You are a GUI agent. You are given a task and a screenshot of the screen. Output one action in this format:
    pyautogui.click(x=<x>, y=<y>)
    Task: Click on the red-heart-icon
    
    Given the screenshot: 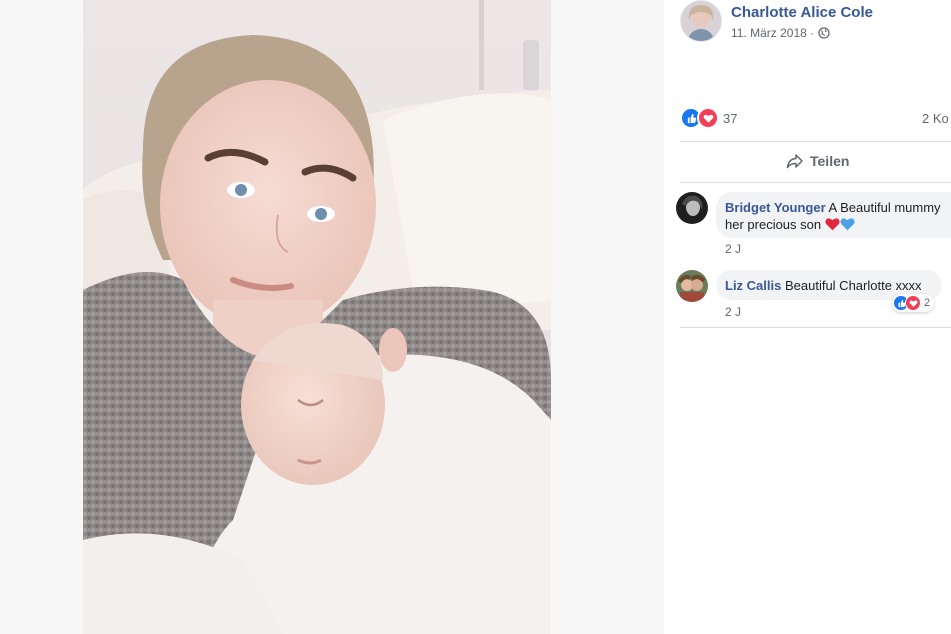 What is the action you would take?
    pyautogui.click(x=832, y=226)
    